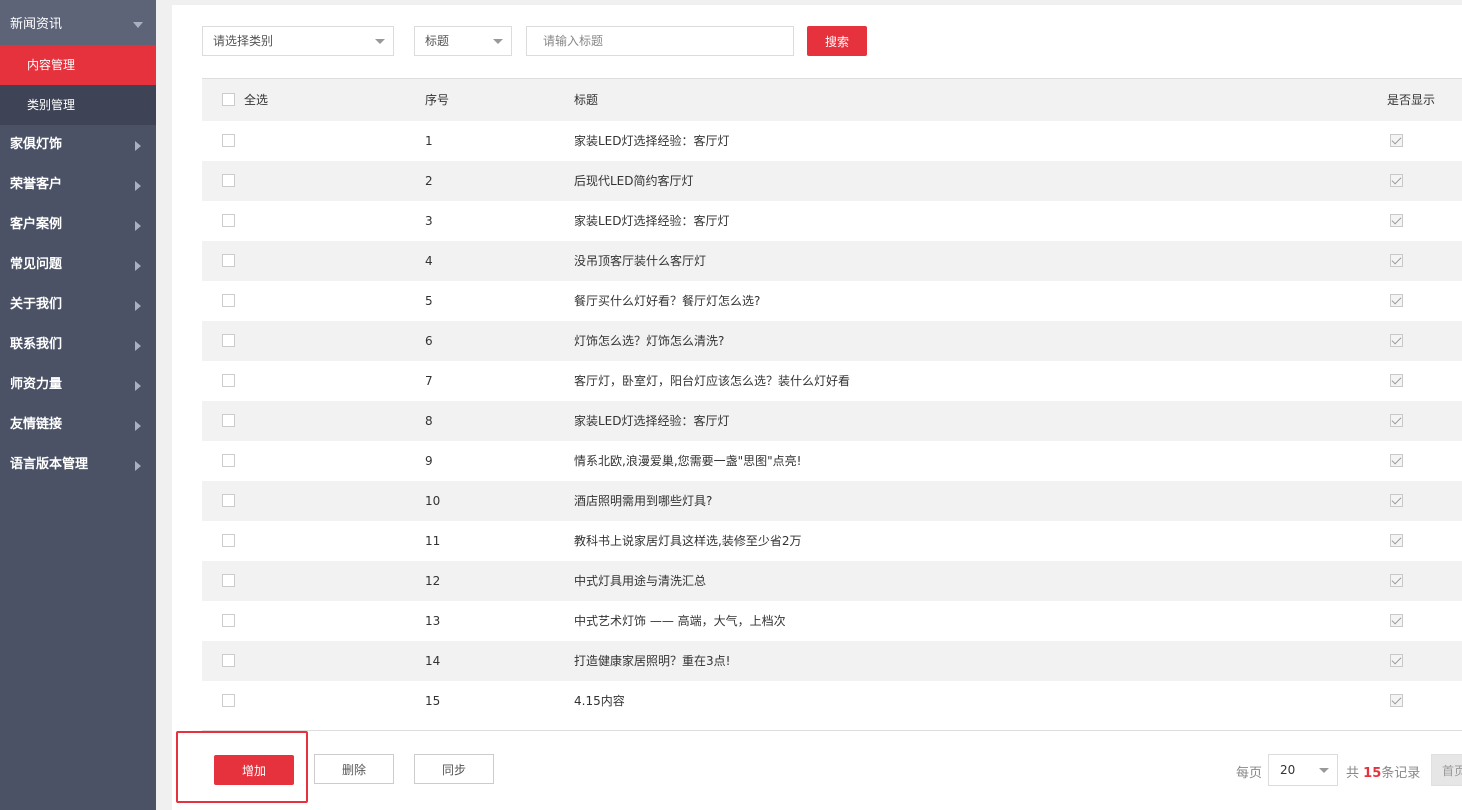 This screenshot has width=1462, height=810. Describe the element at coordinates (429, 141) in the screenshot. I see `row-index: 1` at that location.